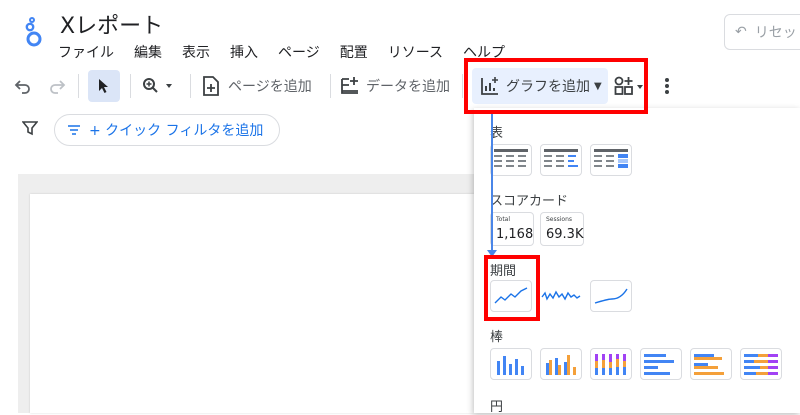 The image size is (800, 415). Describe the element at coordinates (661, 364) in the screenshot. I see `bar-chart-option` at that location.